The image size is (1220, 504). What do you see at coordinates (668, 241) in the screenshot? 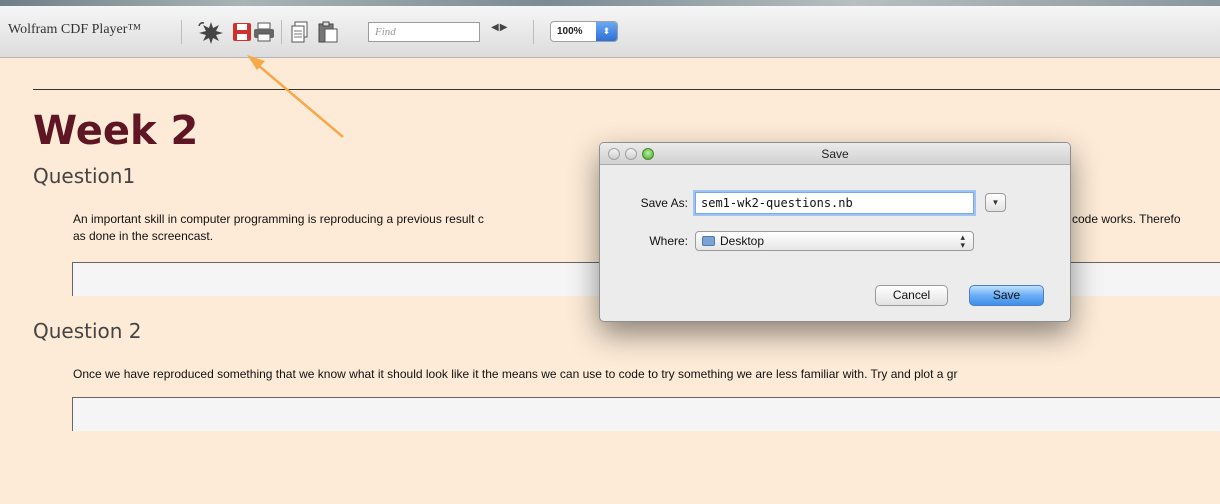
I see `where-label: Where:` at bounding box center [668, 241].